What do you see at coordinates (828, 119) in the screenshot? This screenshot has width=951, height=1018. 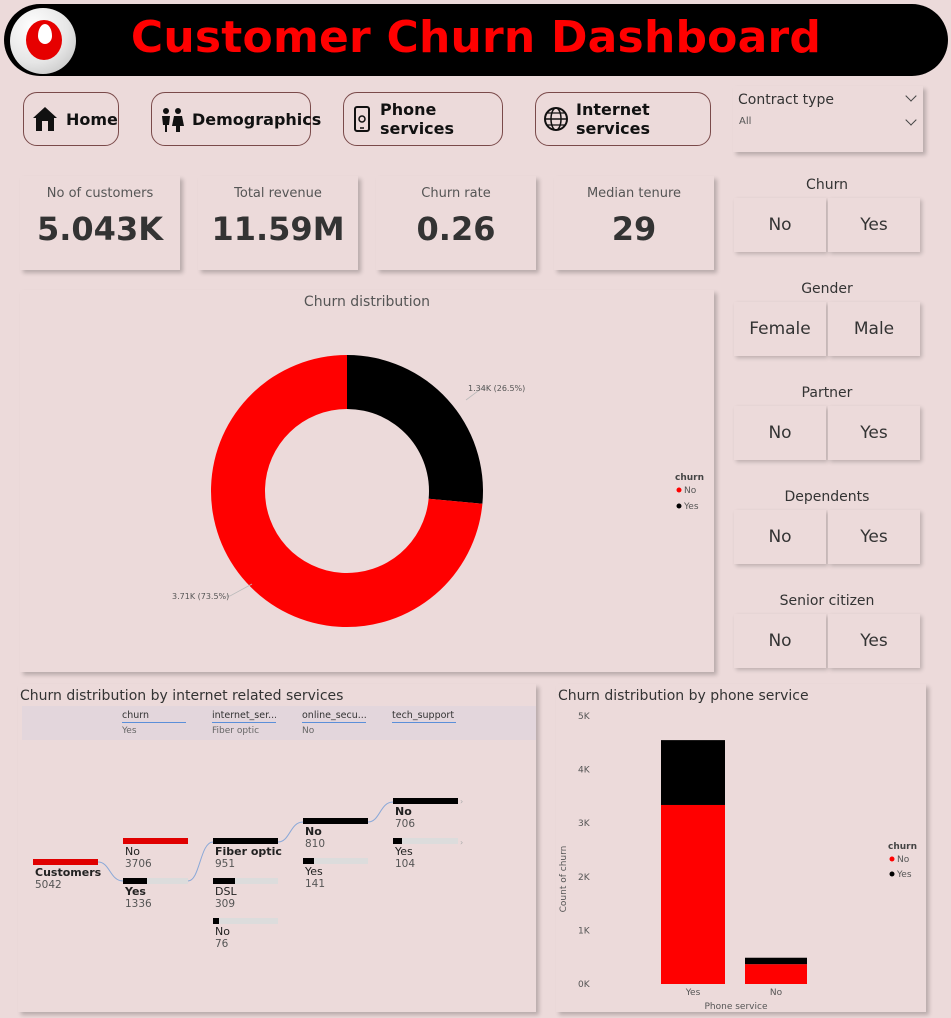 I see `contract-type-dropdown: Contract type All` at bounding box center [828, 119].